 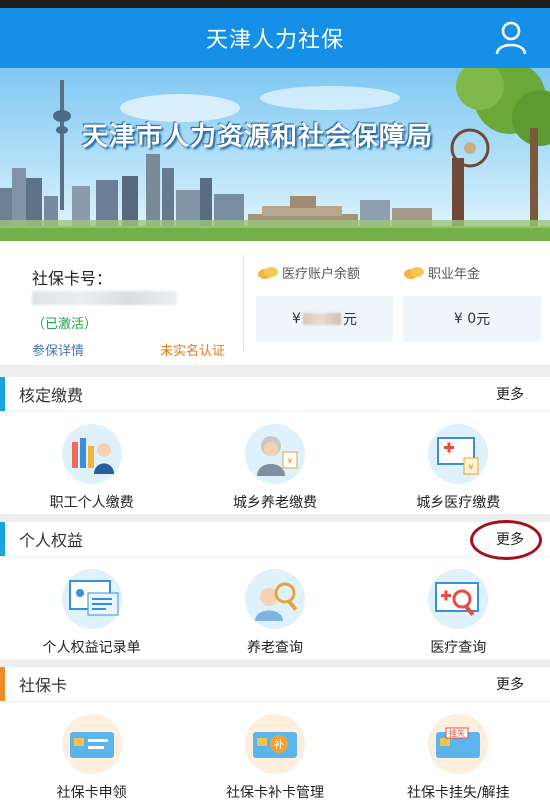 I want to click on annuity-text: 职业年金, so click(x=454, y=274).